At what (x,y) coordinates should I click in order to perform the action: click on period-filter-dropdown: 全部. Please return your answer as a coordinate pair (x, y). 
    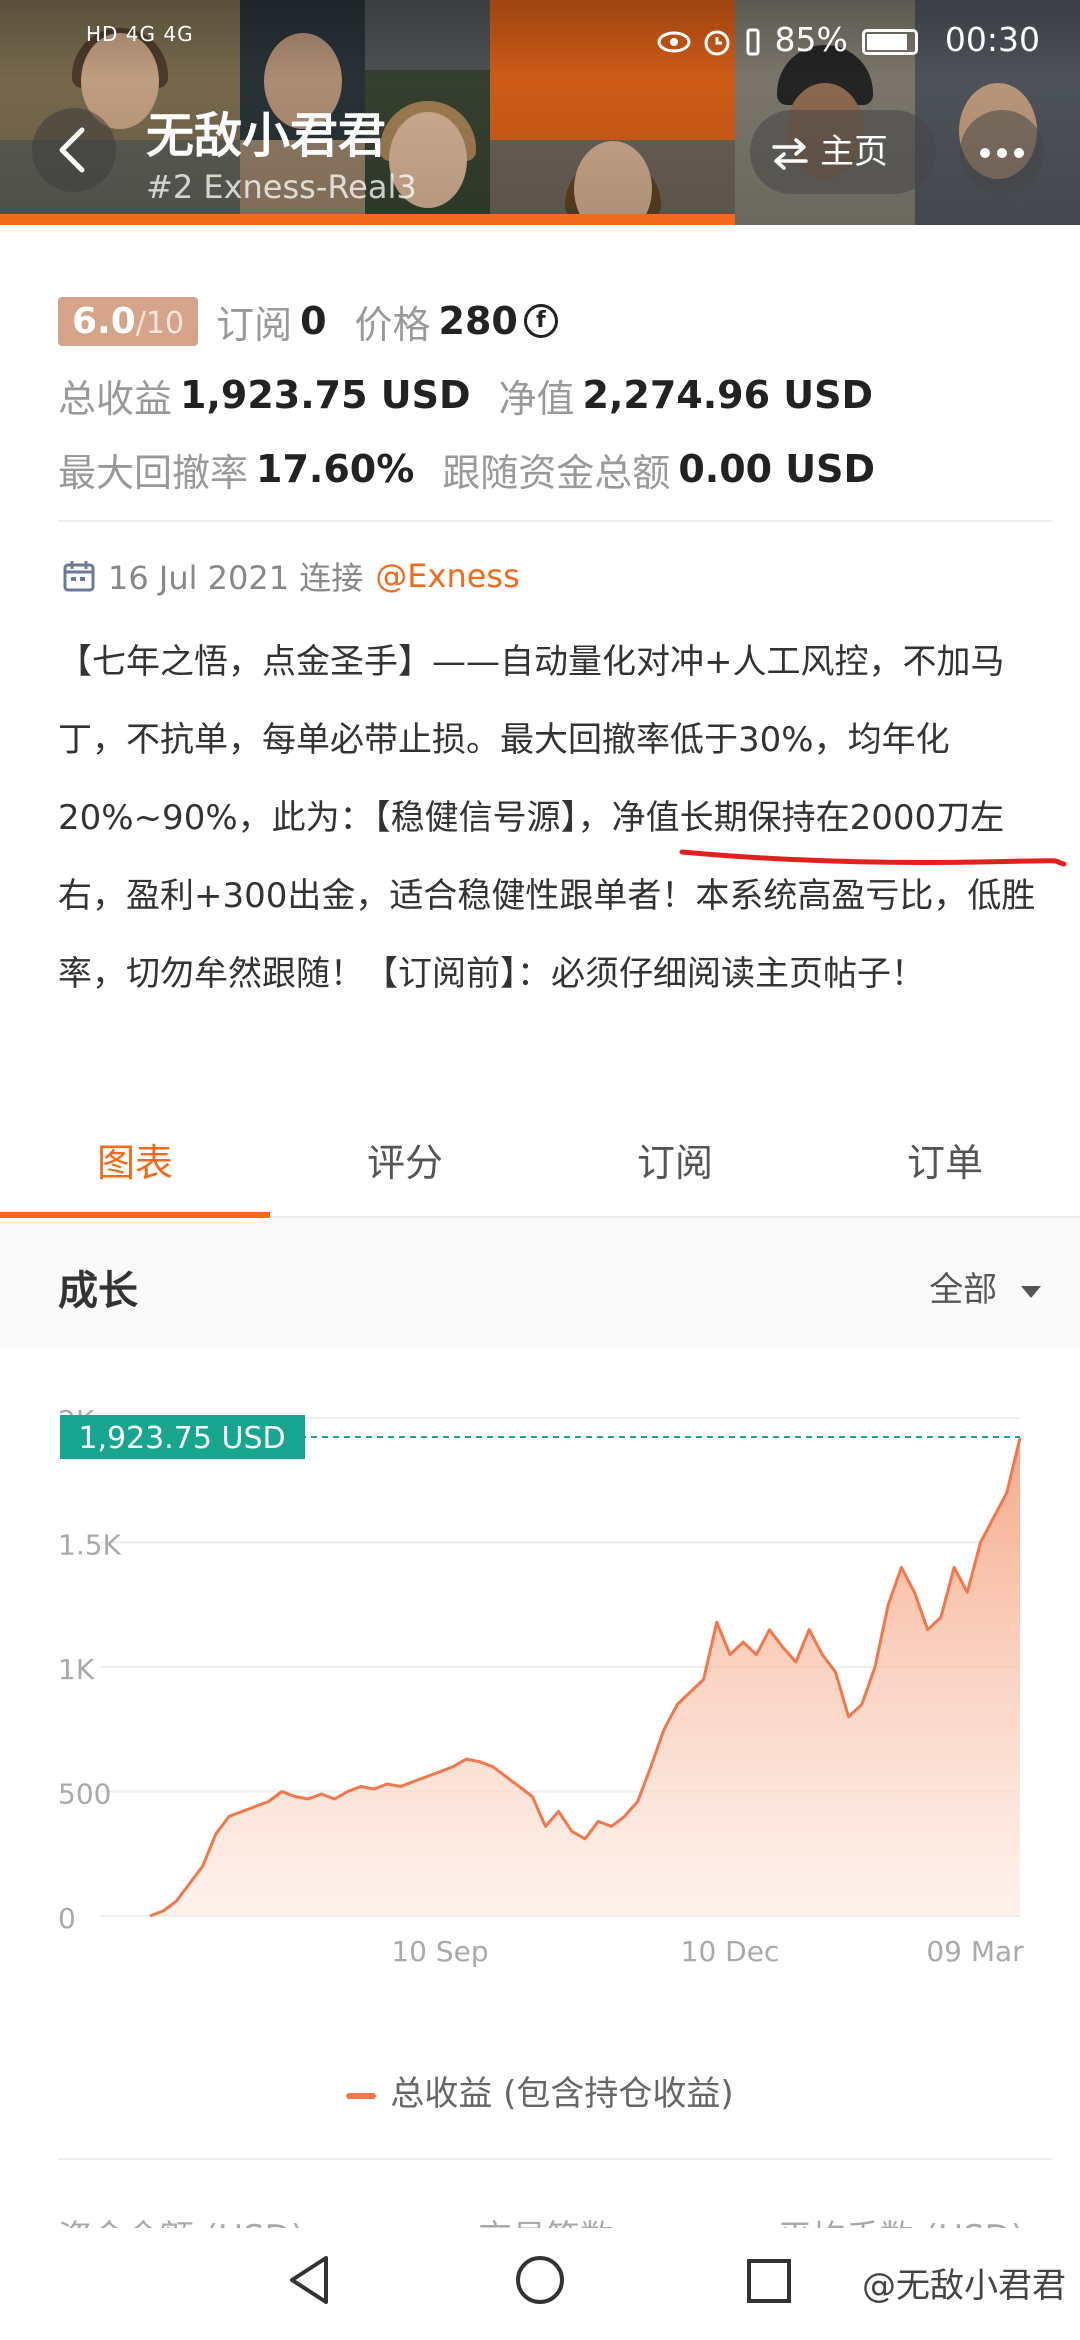
    Looking at the image, I should click on (985, 1286).